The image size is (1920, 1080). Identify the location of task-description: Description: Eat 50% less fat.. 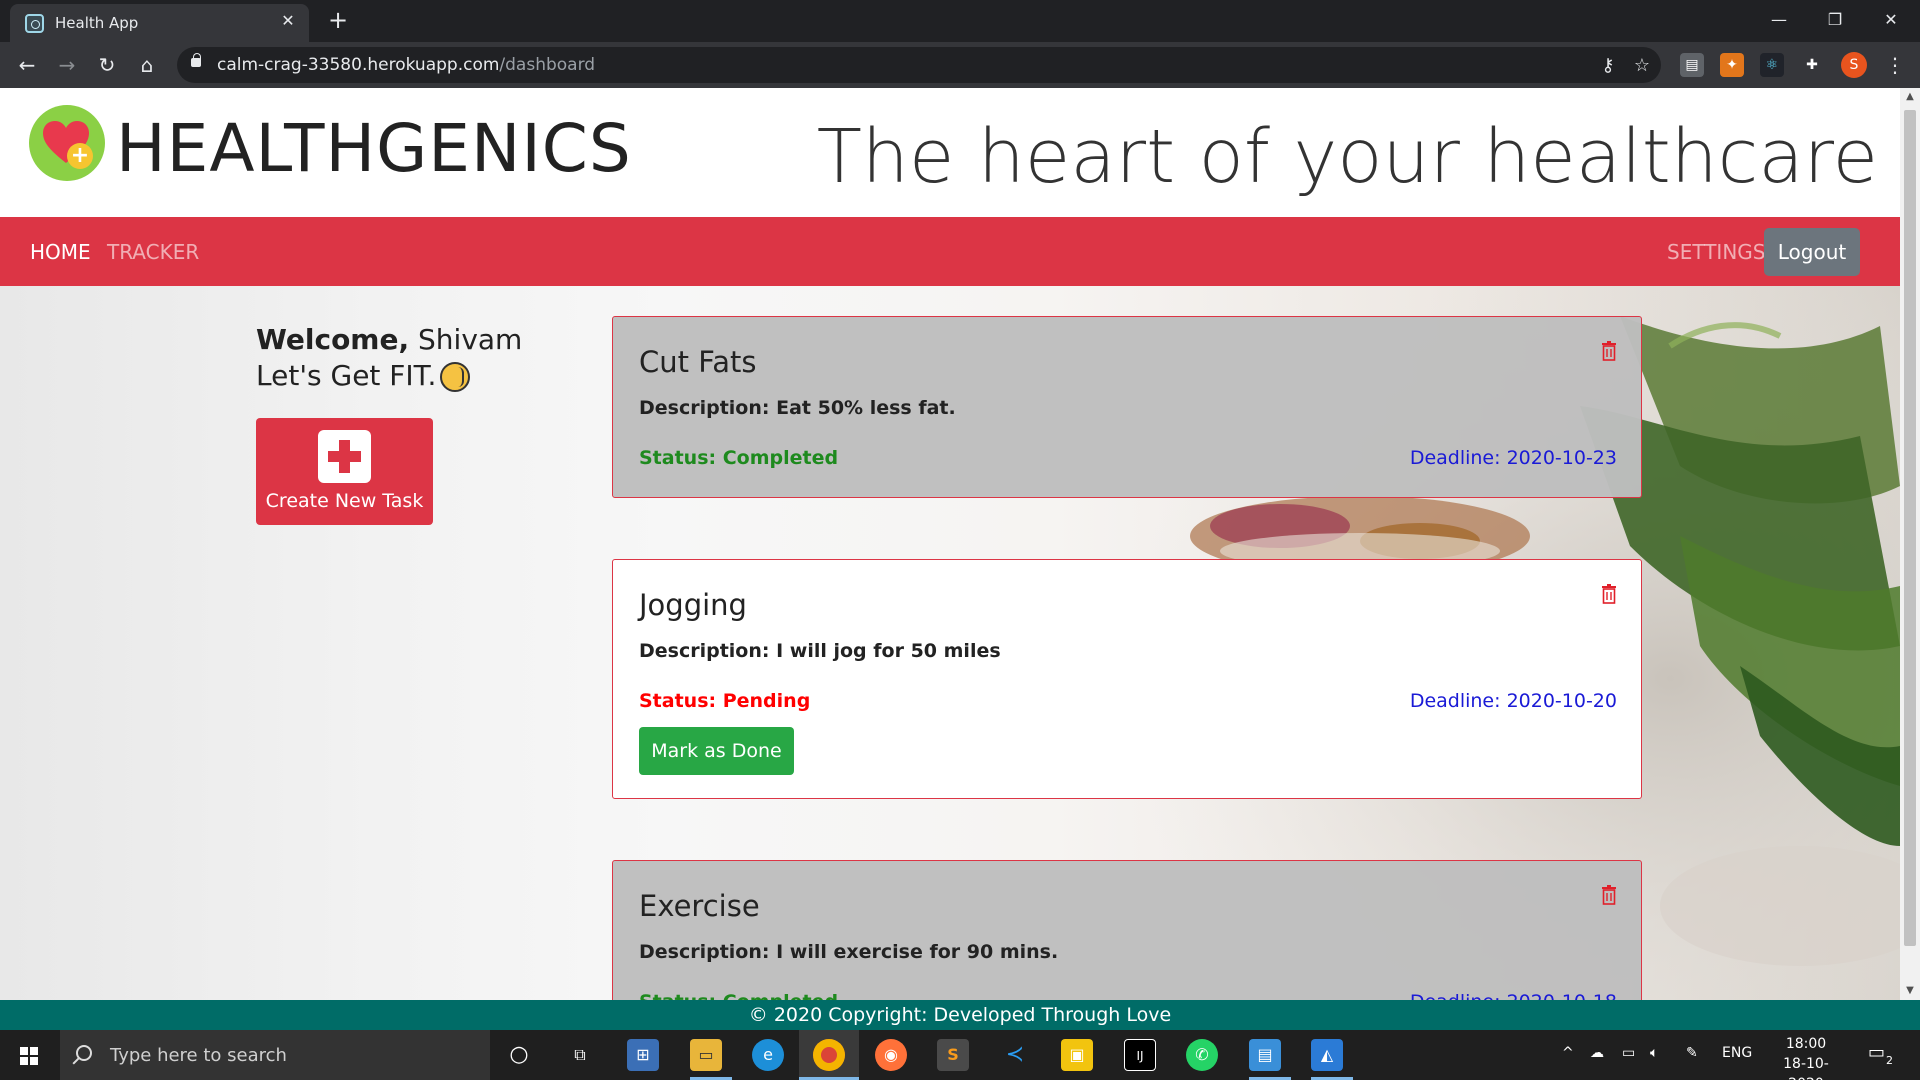
(797, 408).